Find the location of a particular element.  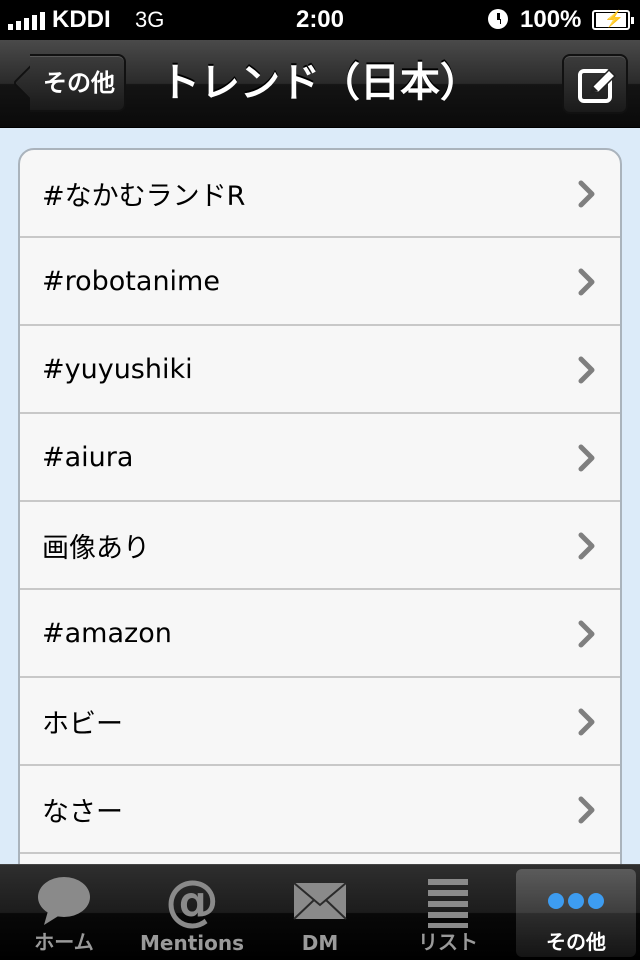

tab-label: Mentions is located at coordinates (191, 943).